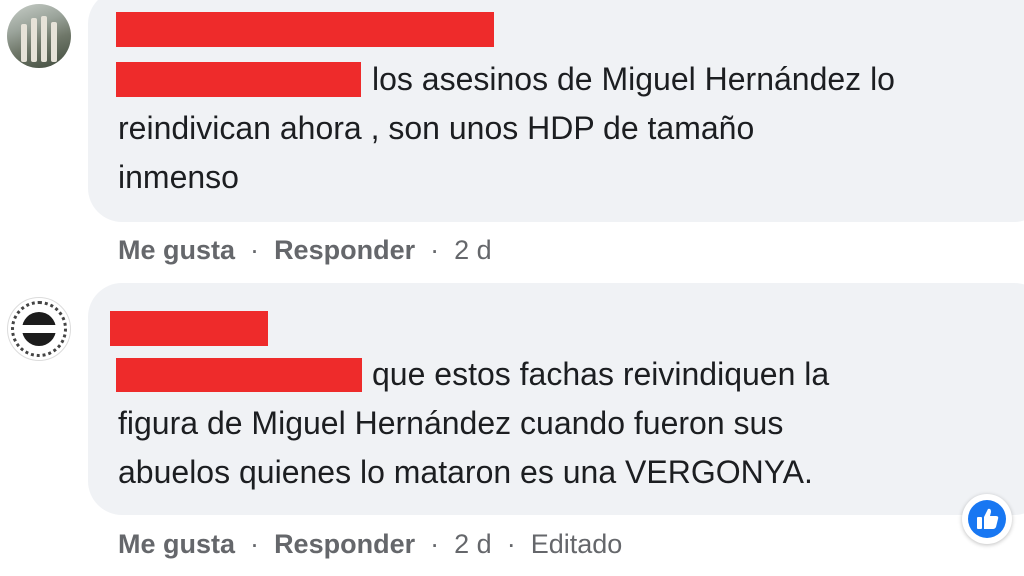  What do you see at coordinates (601, 374) in the screenshot?
I see `comment-text-line: que estos fachas reivindiquen la` at bounding box center [601, 374].